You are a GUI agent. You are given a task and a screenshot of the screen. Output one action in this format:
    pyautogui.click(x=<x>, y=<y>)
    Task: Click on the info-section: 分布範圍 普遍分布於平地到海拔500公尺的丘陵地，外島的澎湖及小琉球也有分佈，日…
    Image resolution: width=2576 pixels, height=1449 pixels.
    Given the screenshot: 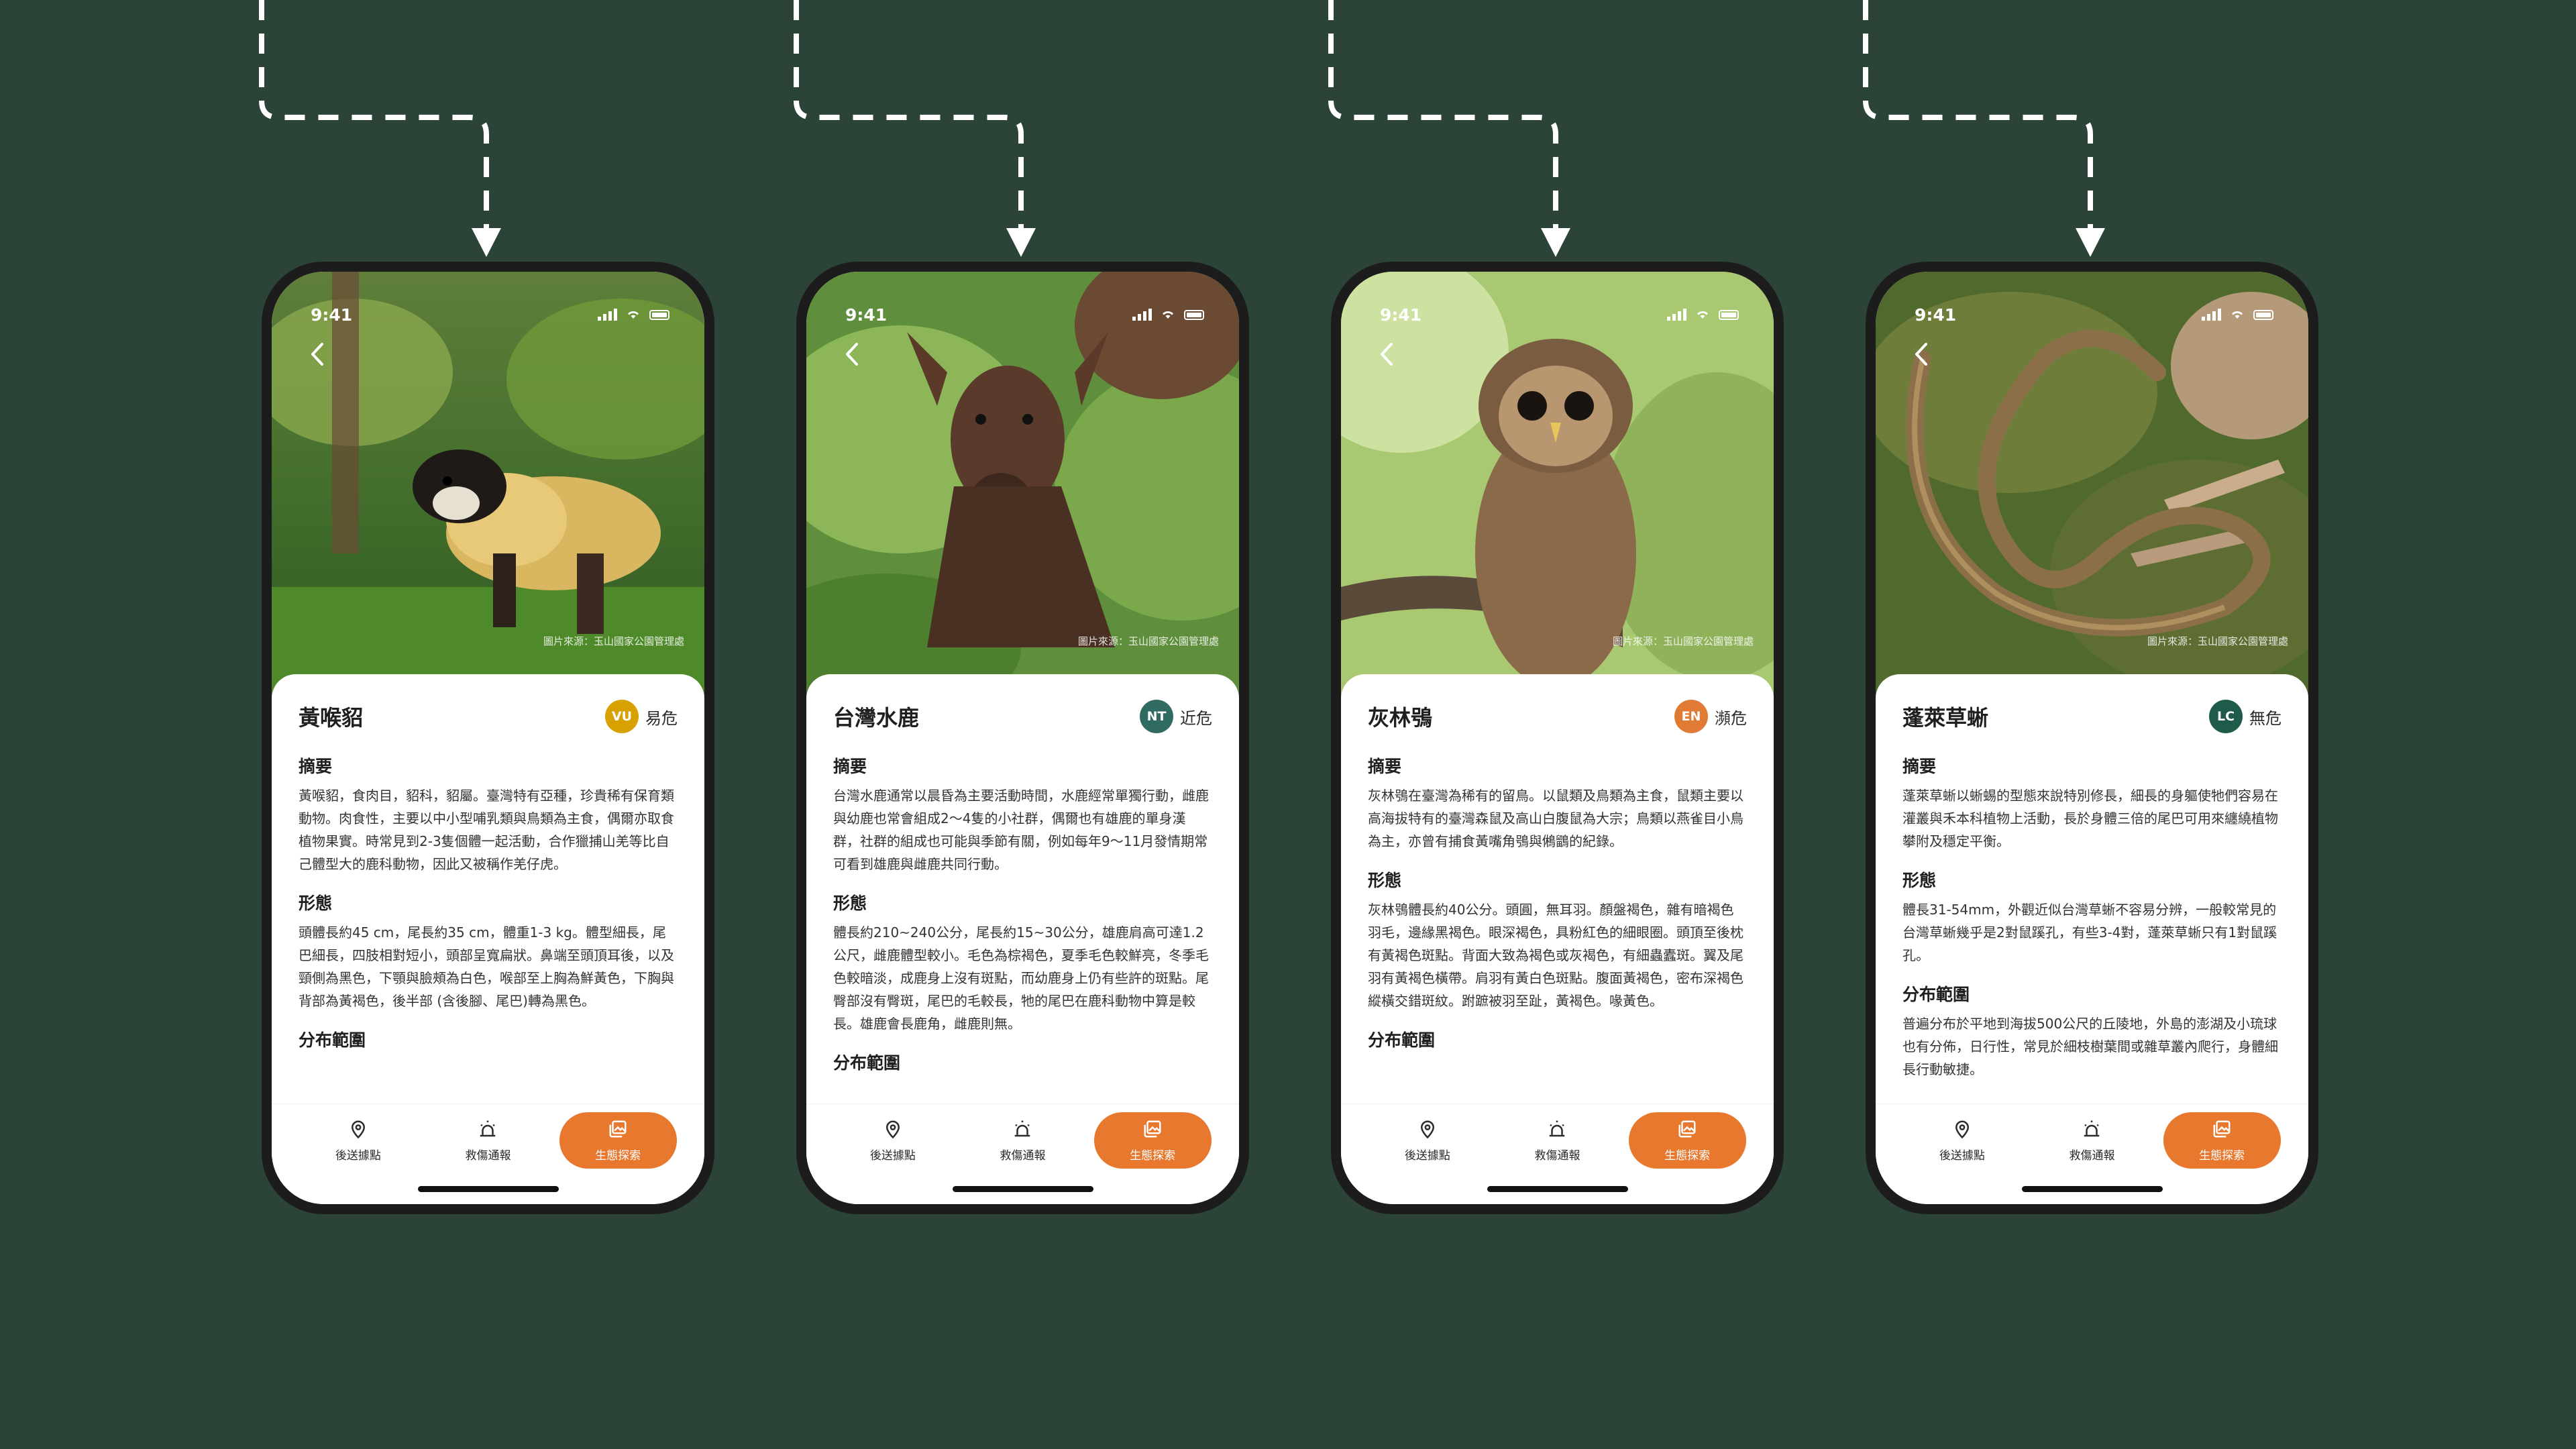 What is the action you would take?
    pyautogui.click(x=2092, y=1031)
    